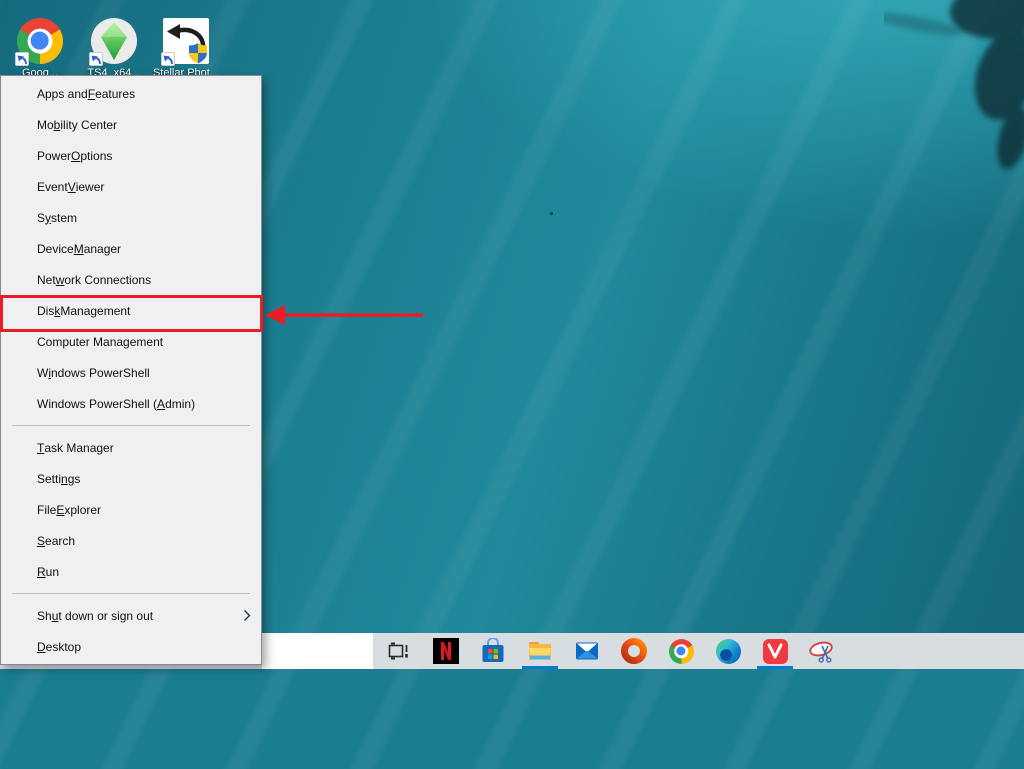  What do you see at coordinates (317, 651) in the screenshot?
I see `taskbar-search-box` at bounding box center [317, 651].